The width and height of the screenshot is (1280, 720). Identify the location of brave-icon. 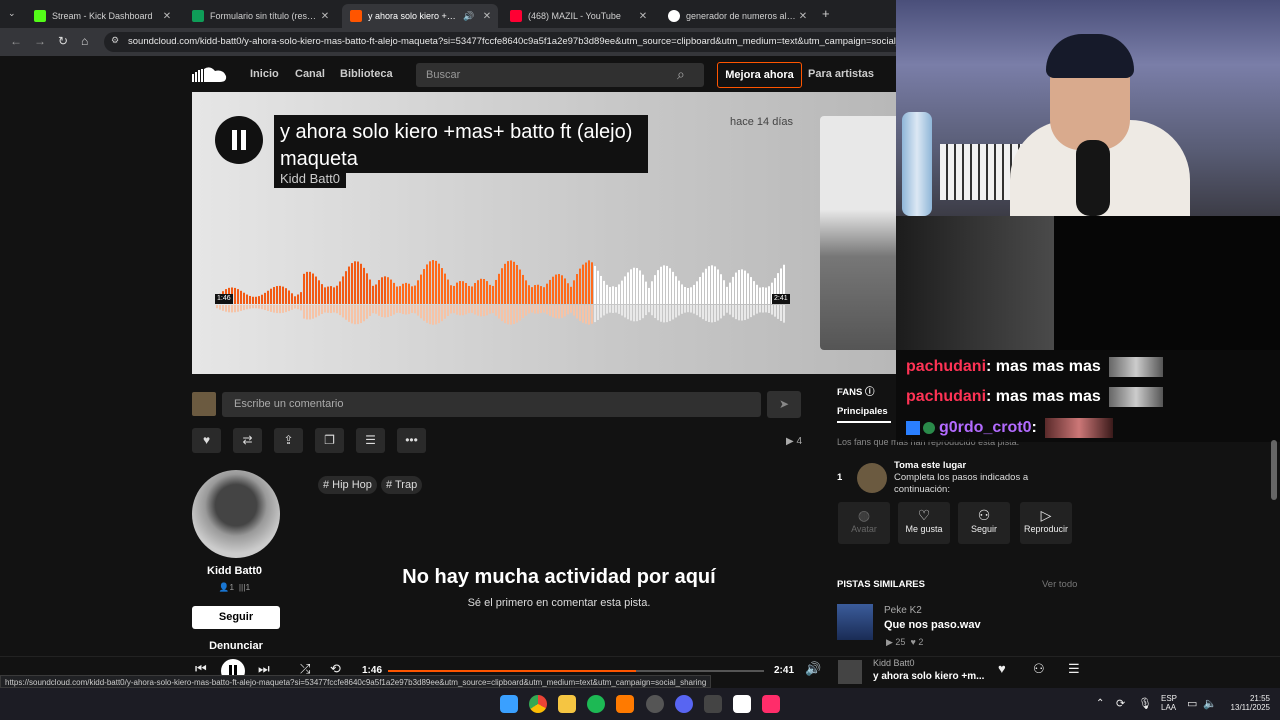
(625, 704).